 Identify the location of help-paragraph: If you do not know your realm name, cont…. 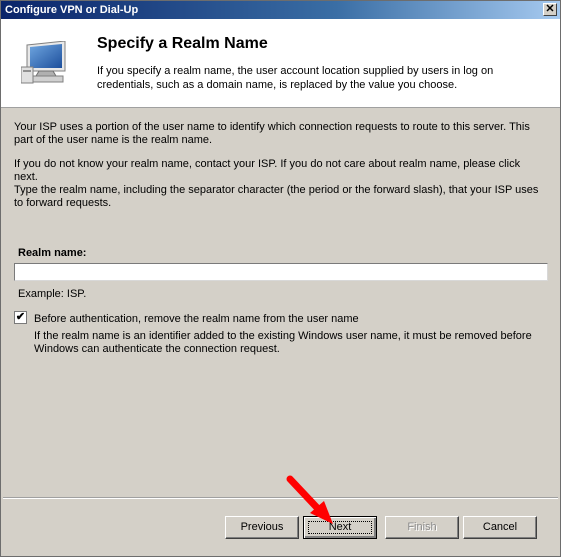
(267, 170).